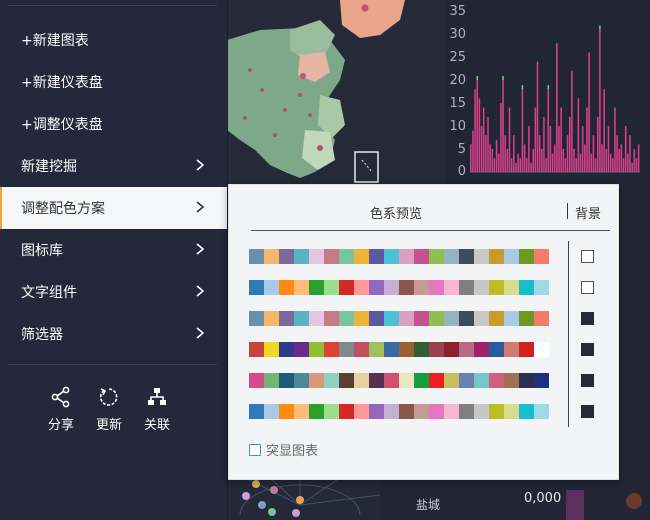 The width and height of the screenshot is (650, 520). I want to click on background-light-option, so click(587, 287).